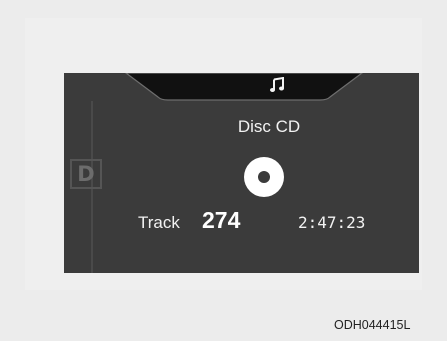 This screenshot has width=447, height=341. What do you see at coordinates (86, 174) in the screenshot?
I see `gear-indicator: D` at bounding box center [86, 174].